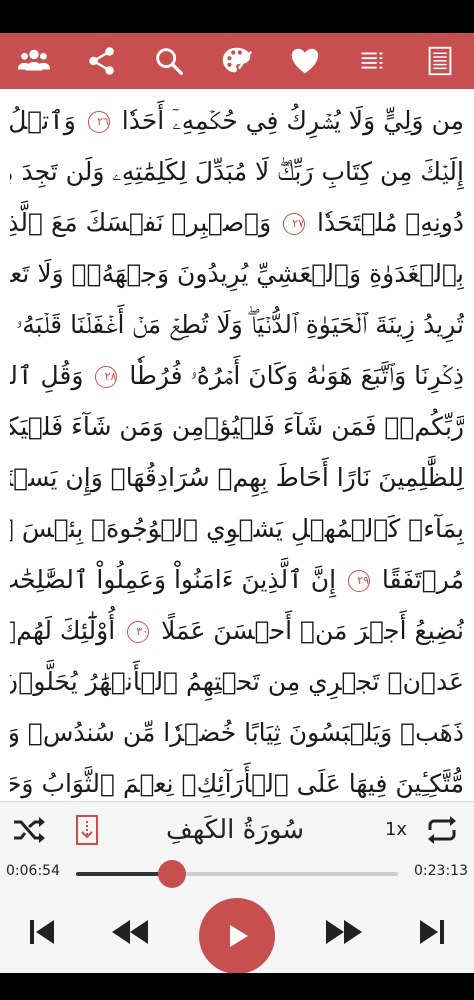 This screenshot has width=474, height=1000. What do you see at coordinates (237, 16) in the screenshot?
I see `status-bar` at bounding box center [237, 16].